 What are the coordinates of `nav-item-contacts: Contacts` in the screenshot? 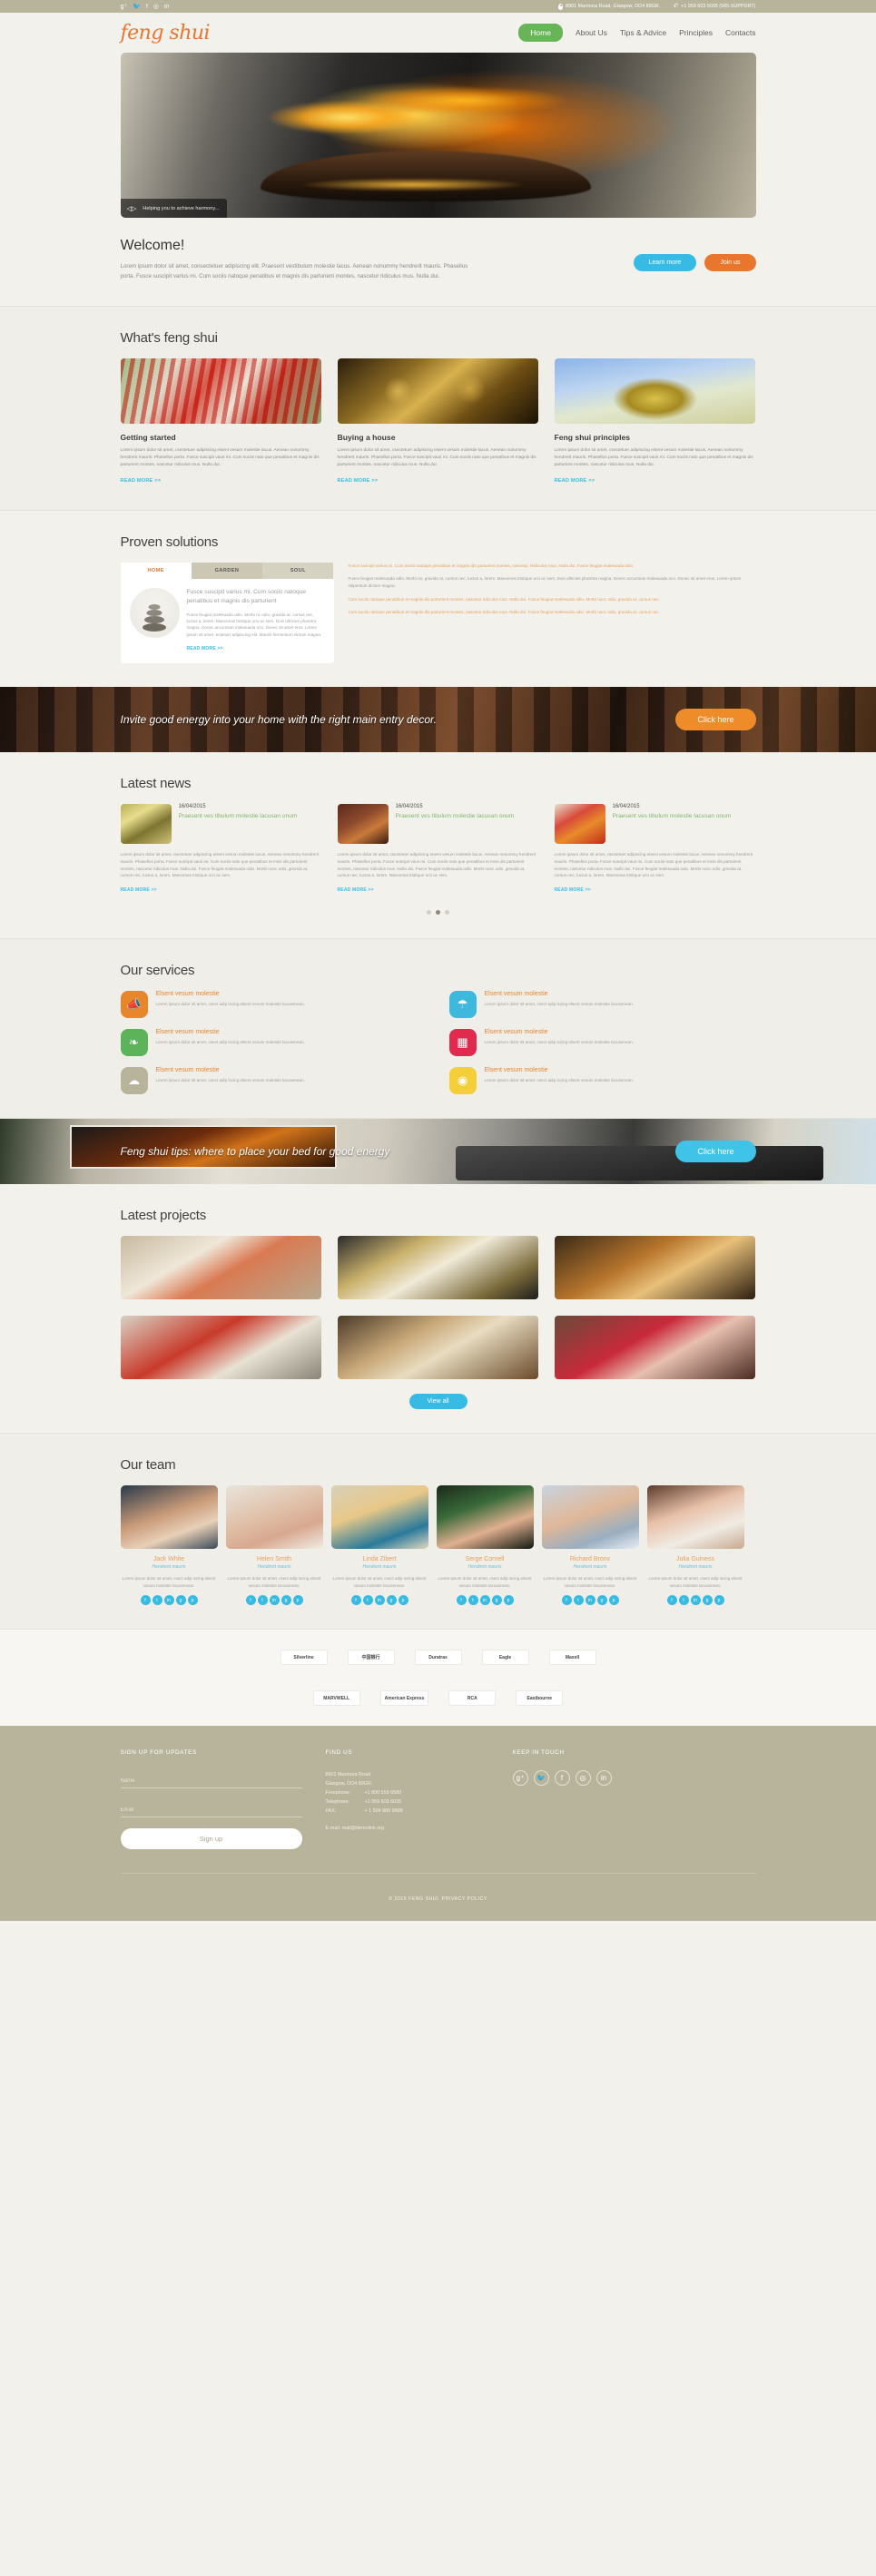 It's located at (740, 32).